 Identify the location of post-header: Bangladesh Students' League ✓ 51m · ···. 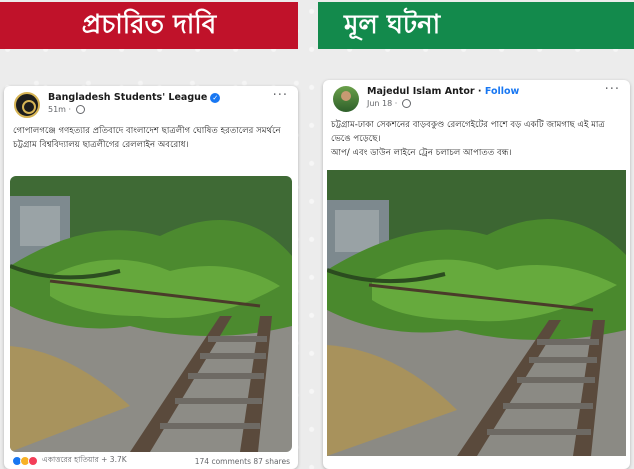
(151, 105).